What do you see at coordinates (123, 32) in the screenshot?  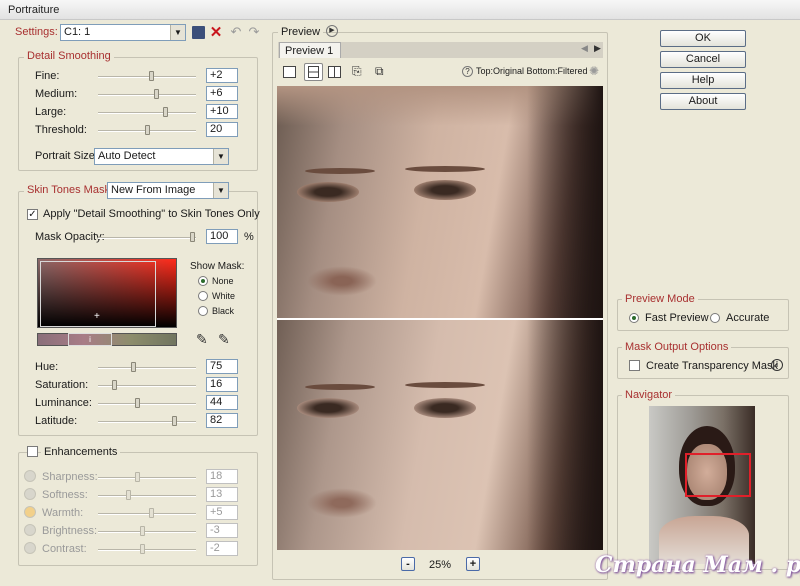 I see `settings-select: C1: 1 ▼` at bounding box center [123, 32].